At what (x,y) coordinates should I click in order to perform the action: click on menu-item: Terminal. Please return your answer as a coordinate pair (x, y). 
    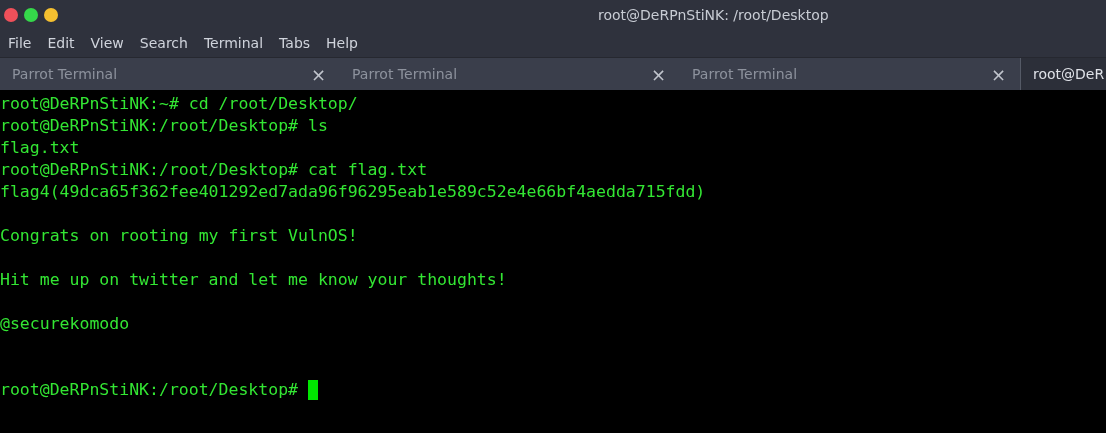
    Looking at the image, I should click on (233, 43).